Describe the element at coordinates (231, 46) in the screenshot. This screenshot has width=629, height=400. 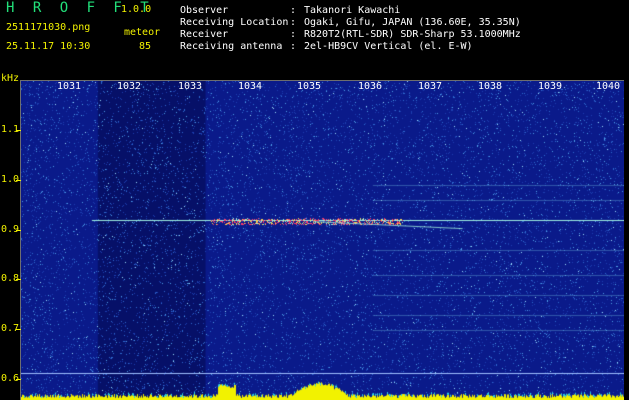
I see `antenna-key: Receiving antenna` at that location.